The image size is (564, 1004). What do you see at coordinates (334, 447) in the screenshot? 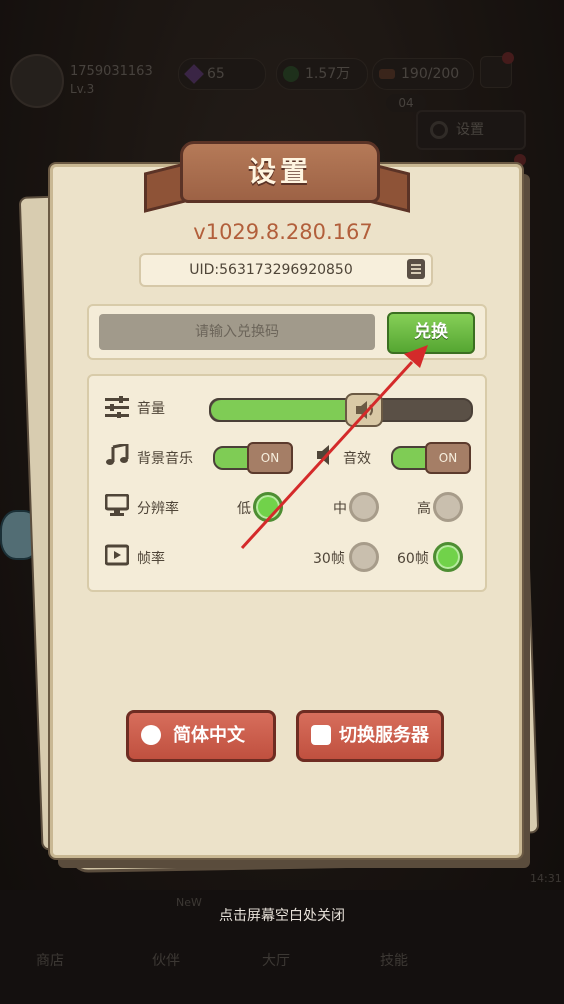
I see `annotation-arrow` at bounding box center [334, 447].